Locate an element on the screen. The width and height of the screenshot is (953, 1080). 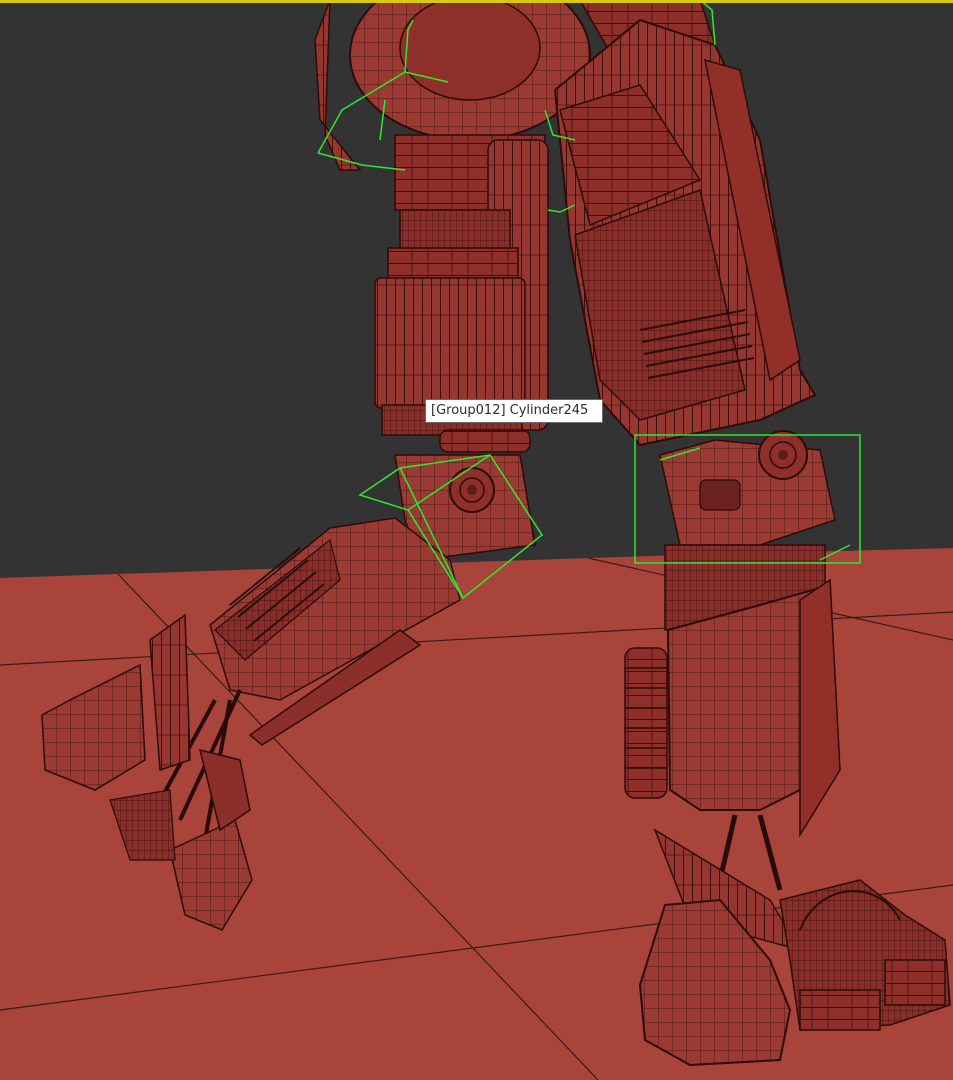
tooltip-text: [Group012] Cylinder245 is located at coordinates (510, 410).